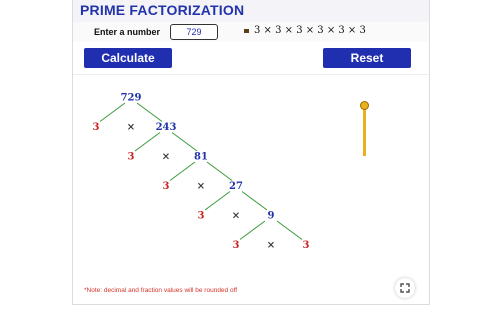 Image resolution: width=497 pixels, height=309 pixels. I want to click on zoom-slider-track, so click(364, 131).